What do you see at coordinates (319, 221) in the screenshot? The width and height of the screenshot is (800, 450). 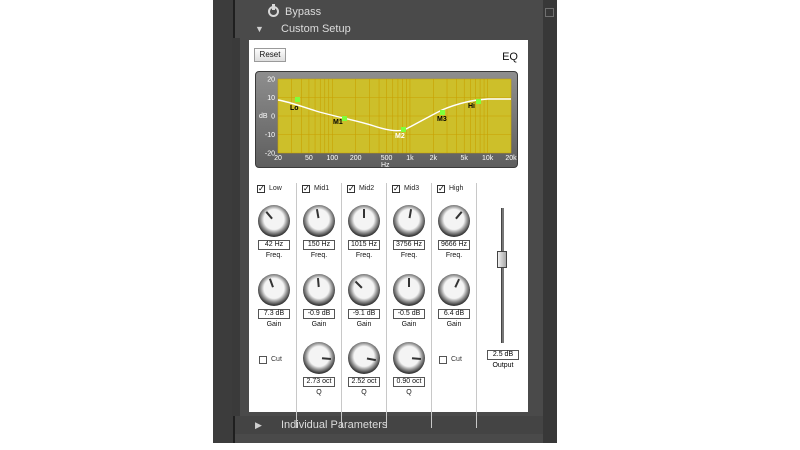 I see `mid1-freq-knob` at bounding box center [319, 221].